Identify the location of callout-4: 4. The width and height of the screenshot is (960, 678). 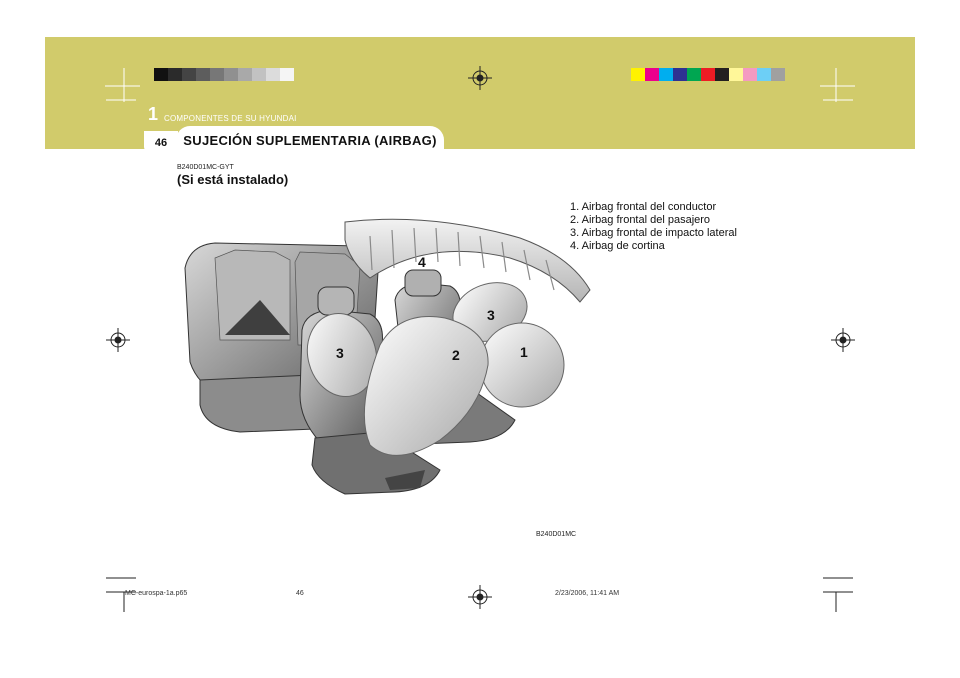
(422, 262).